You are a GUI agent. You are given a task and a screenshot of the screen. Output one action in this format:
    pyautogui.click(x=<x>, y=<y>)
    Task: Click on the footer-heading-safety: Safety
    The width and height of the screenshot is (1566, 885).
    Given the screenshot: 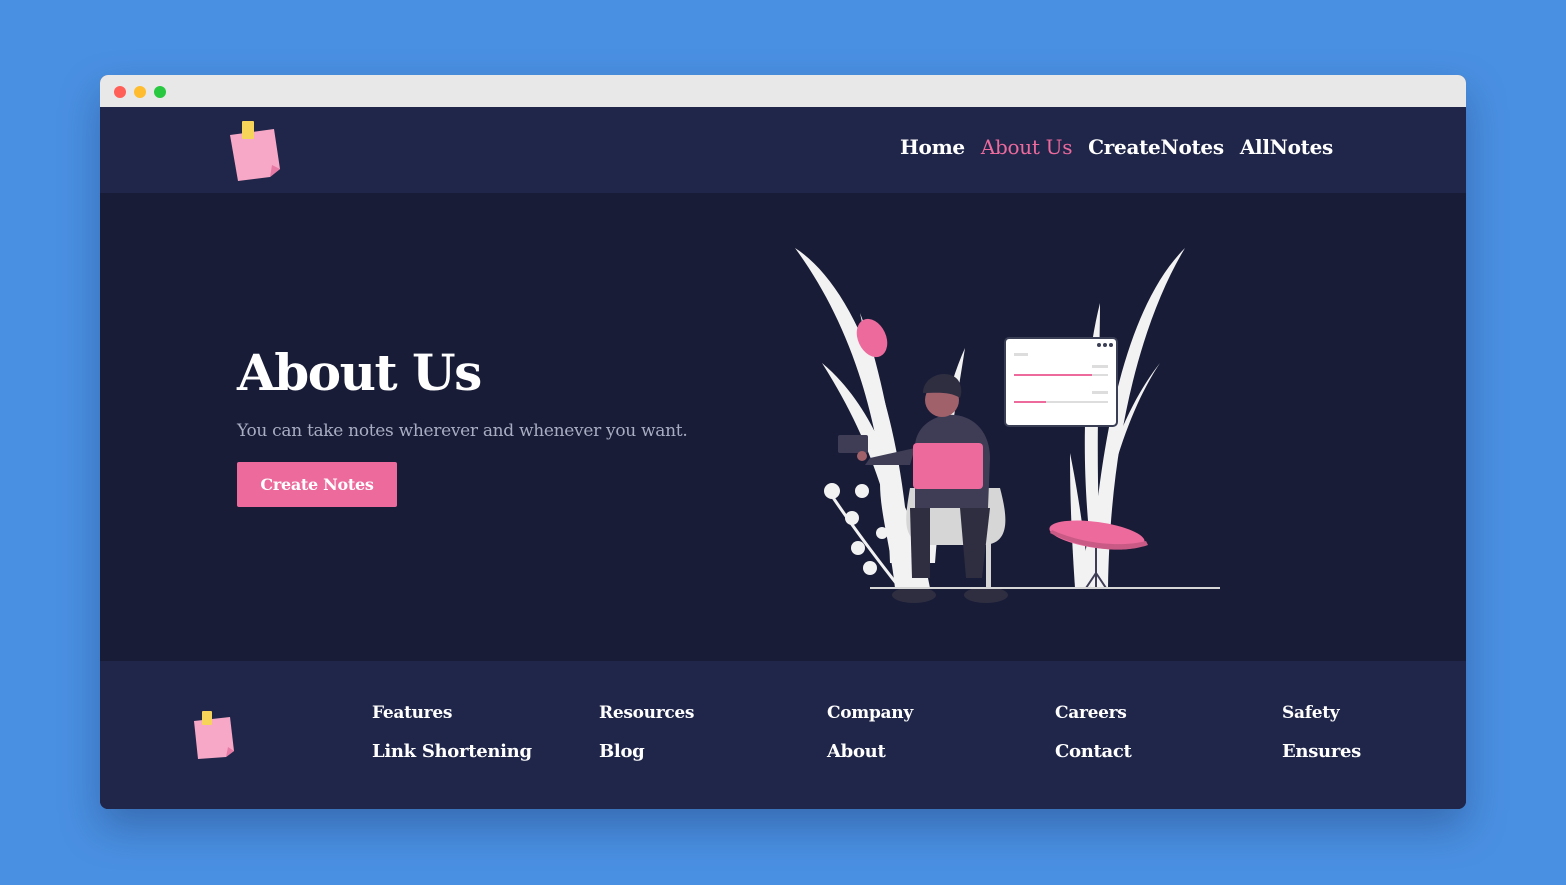 What is the action you would take?
    pyautogui.click(x=1321, y=713)
    